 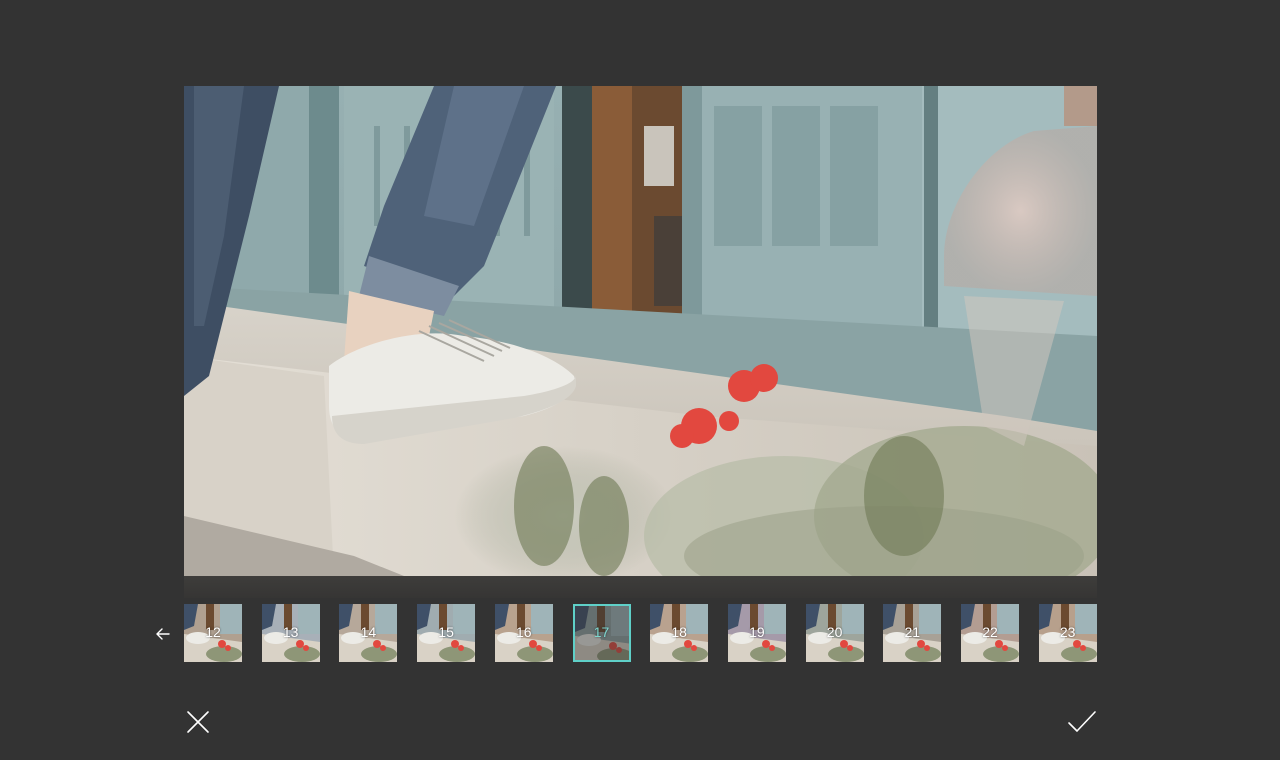 I want to click on filter-thumbnail: 12, so click(x=213, y=633).